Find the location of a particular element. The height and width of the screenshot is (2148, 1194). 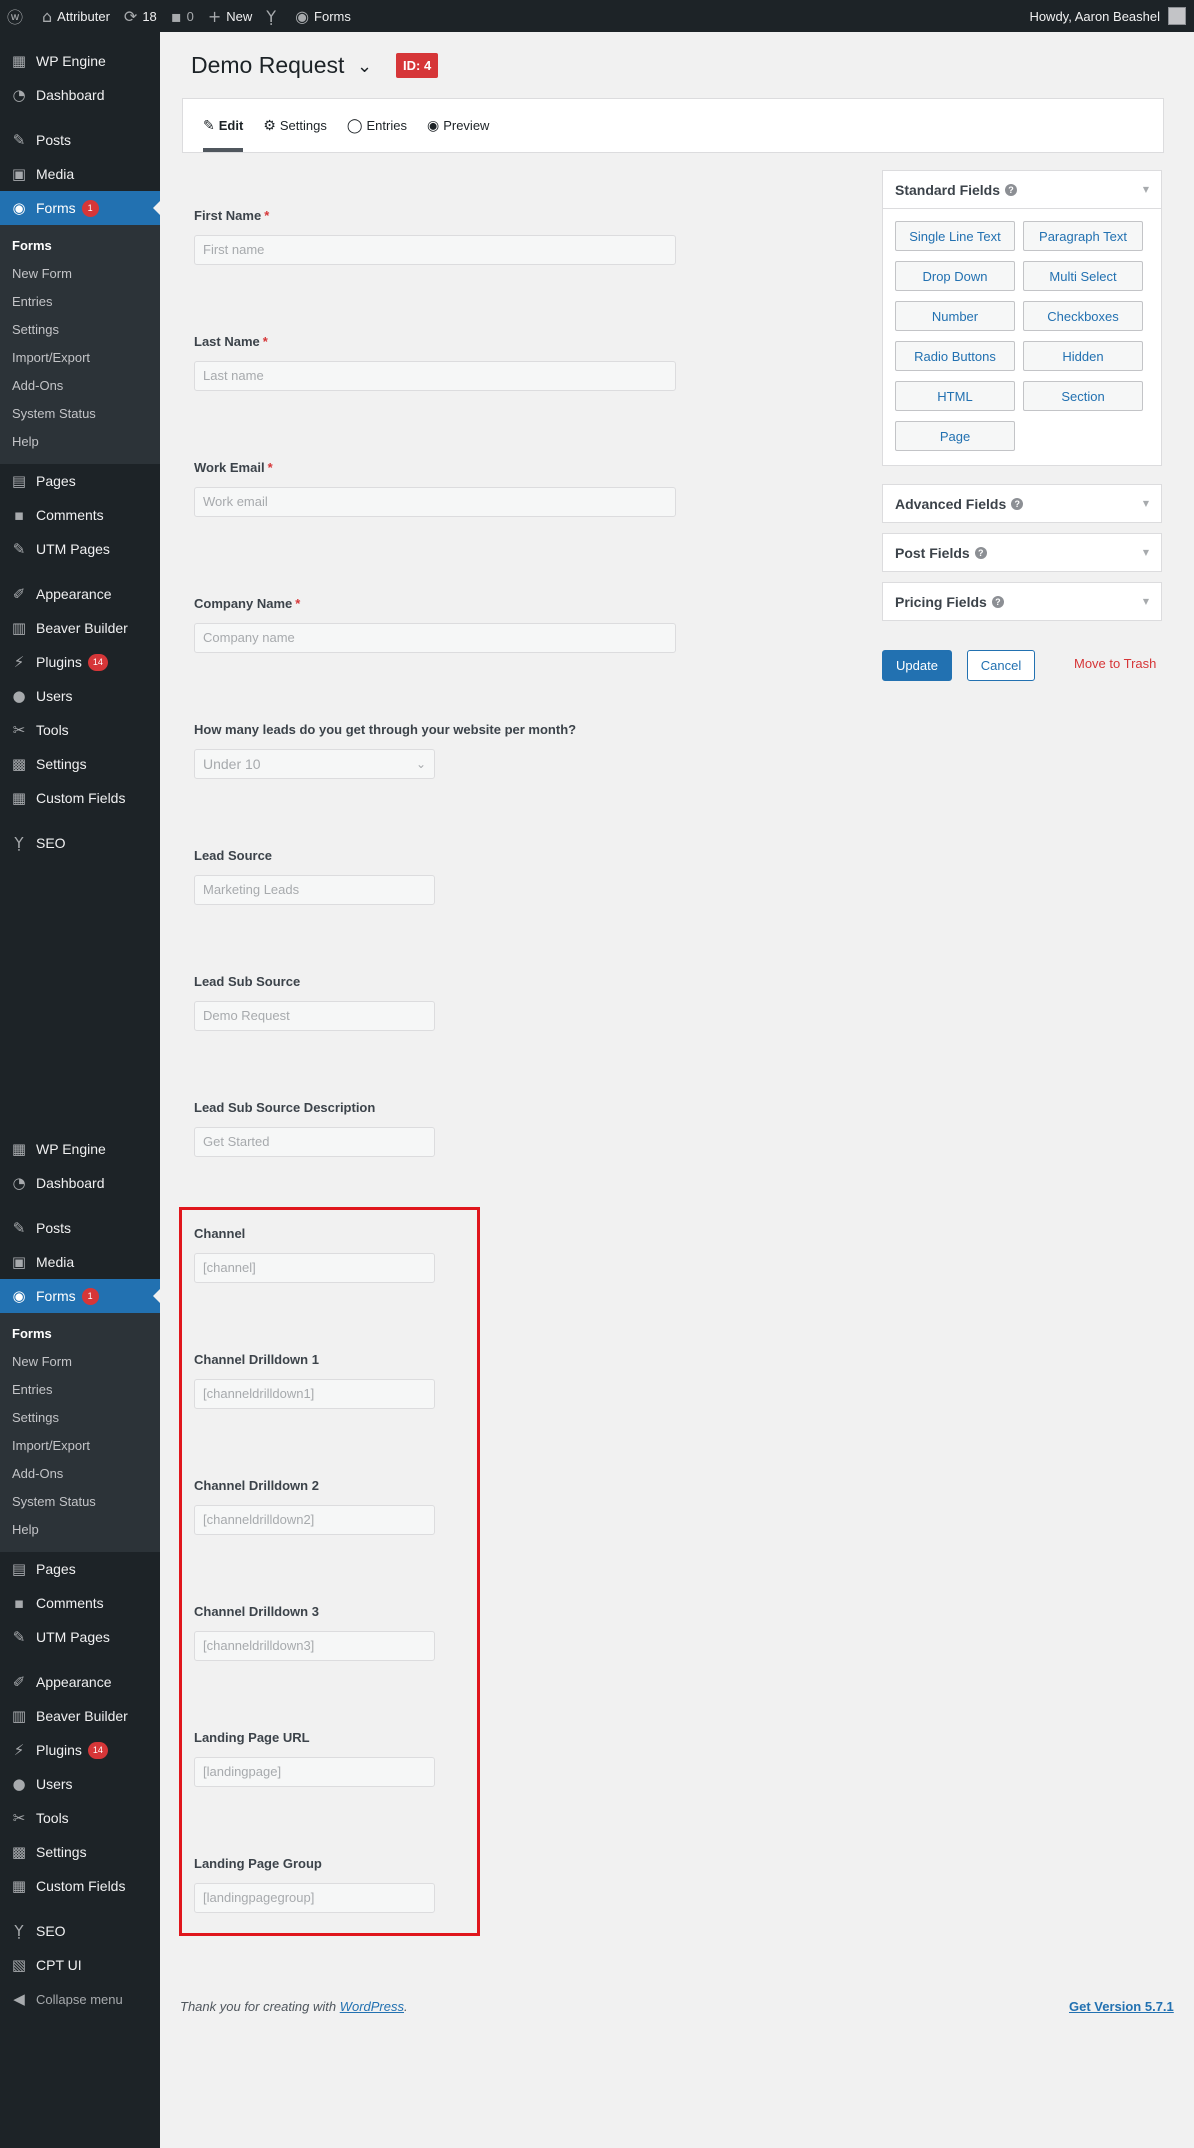

first-name-input: First name is located at coordinates (435, 250).